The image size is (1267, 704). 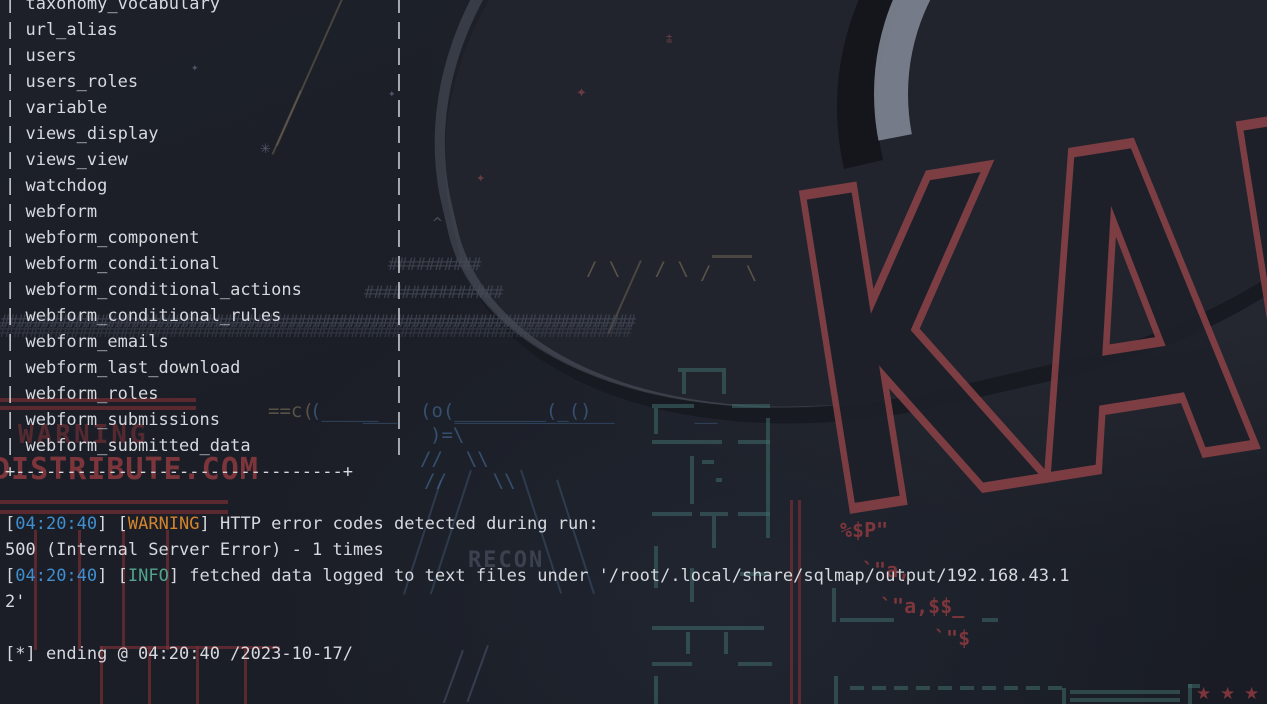 I want to click on log-ending-line: [*] ending @ 04:20:40 /2023-10-17/, so click(x=179, y=654).